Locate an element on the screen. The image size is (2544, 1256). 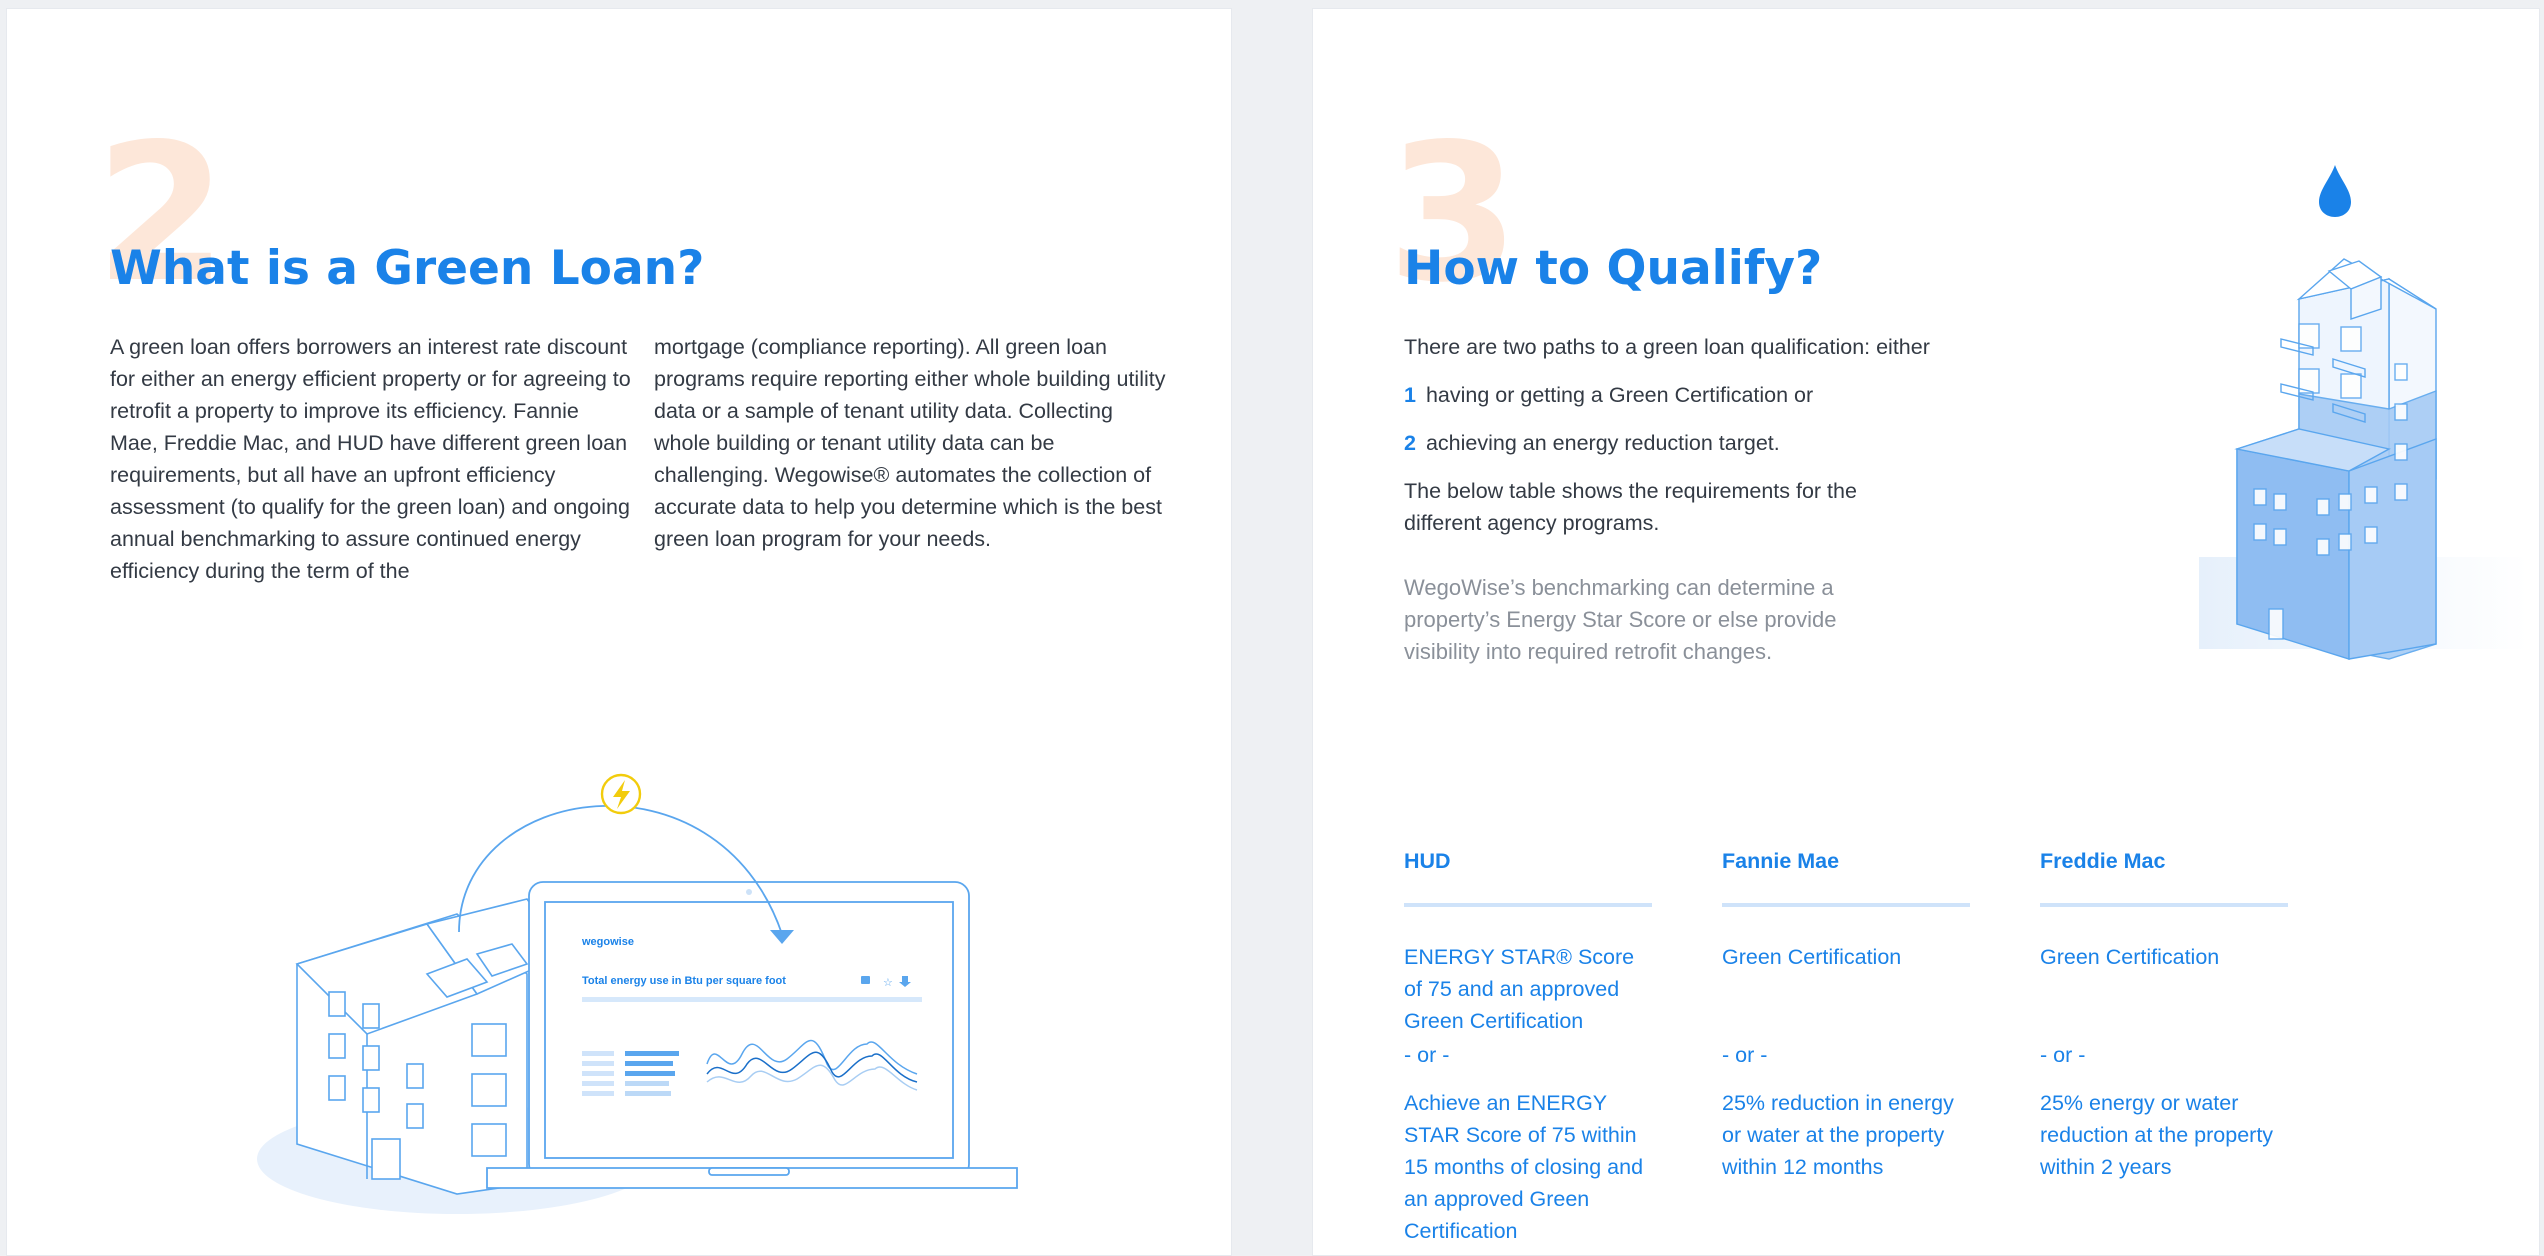
program-name: Freddie Mac is located at coordinates (2103, 861).